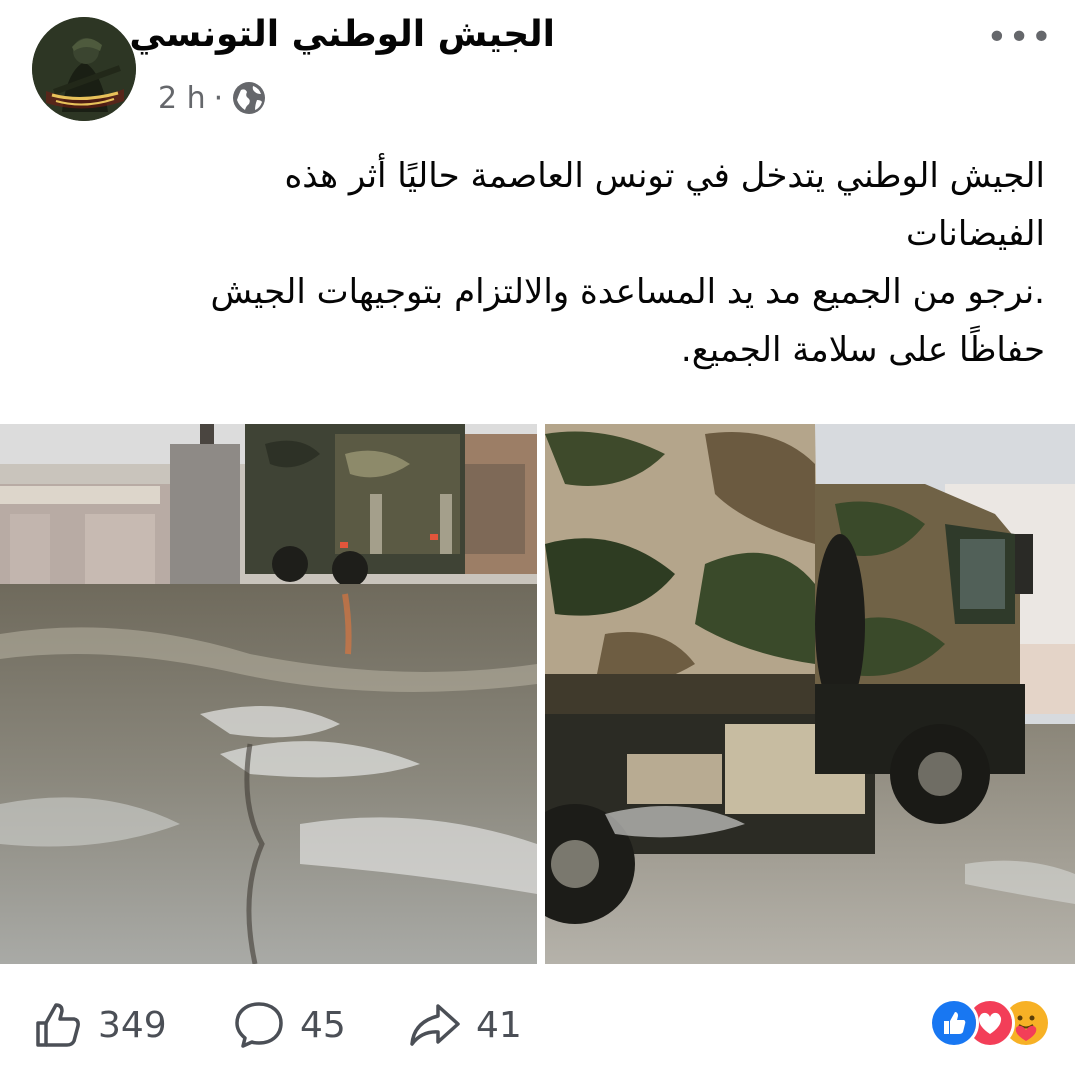 The width and height of the screenshot is (1075, 1075). Describe the element at coordinates (465, 1025) in the screenshot. I see `share-button: 41` at that location.